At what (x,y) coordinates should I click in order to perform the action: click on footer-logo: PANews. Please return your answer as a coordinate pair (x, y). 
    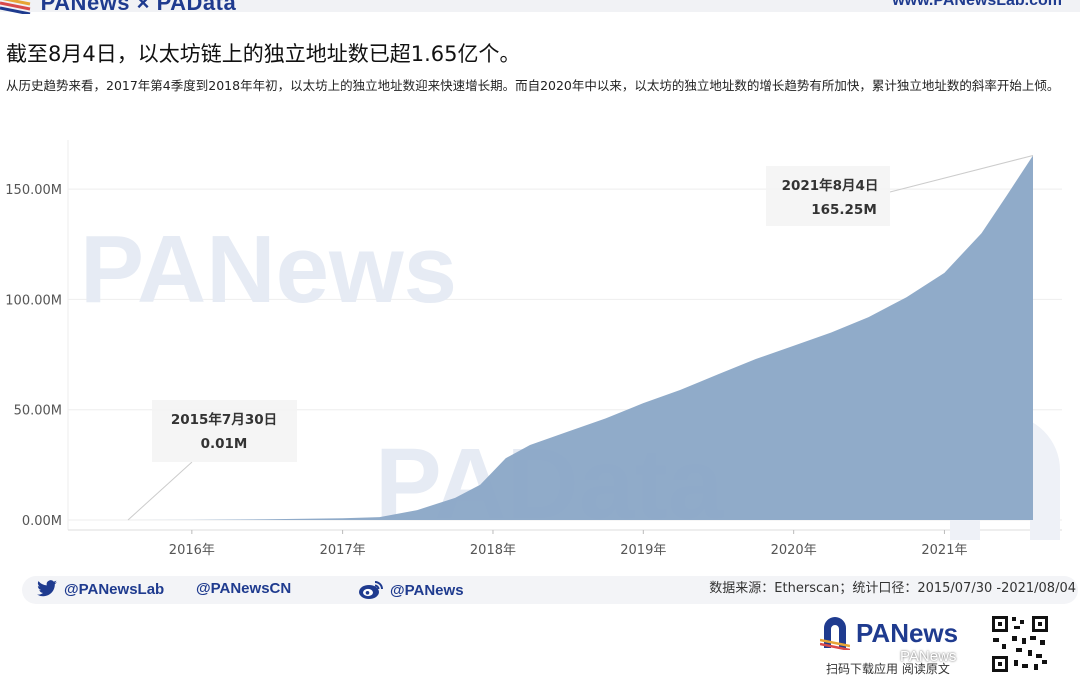
    Looking at the image, I should click on (889, 633).